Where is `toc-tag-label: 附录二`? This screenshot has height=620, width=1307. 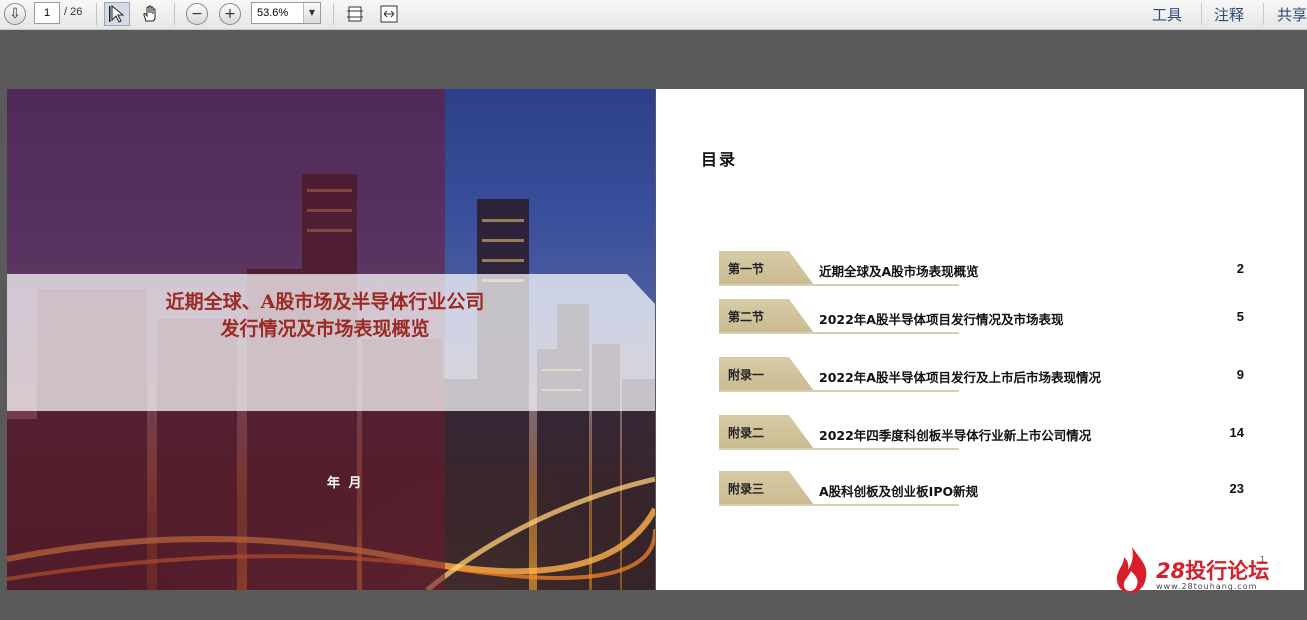
toc-tag-label: 附录二 is located at coordinates (746, 433).